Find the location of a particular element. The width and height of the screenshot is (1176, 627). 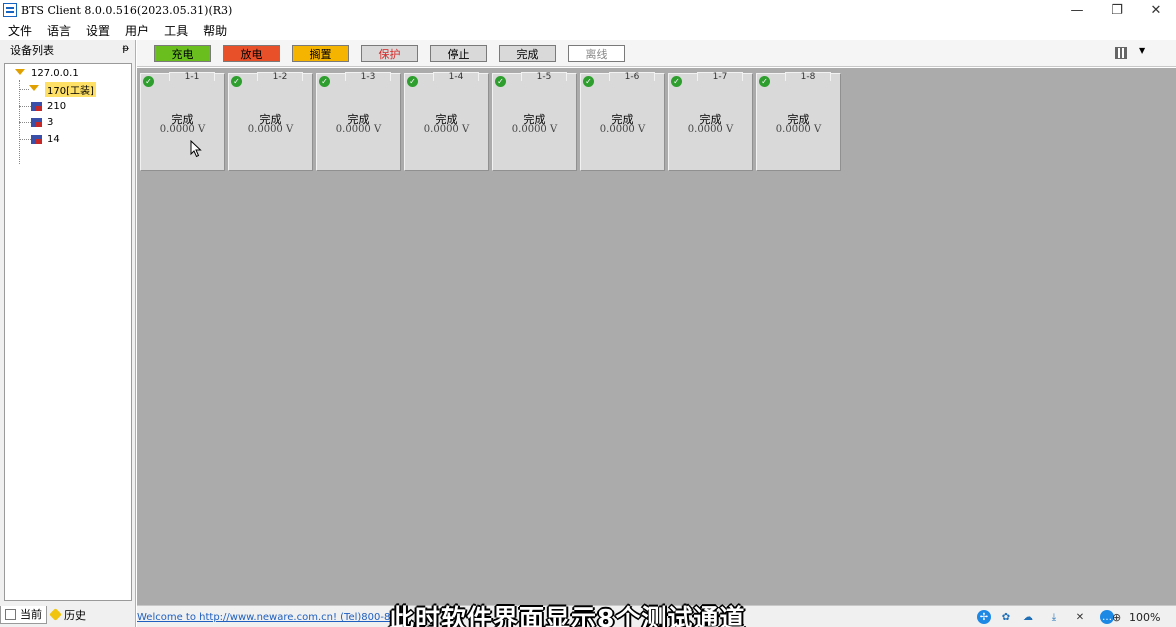

zoom-icon: ⊕ is located at coordinates (1116, 617).